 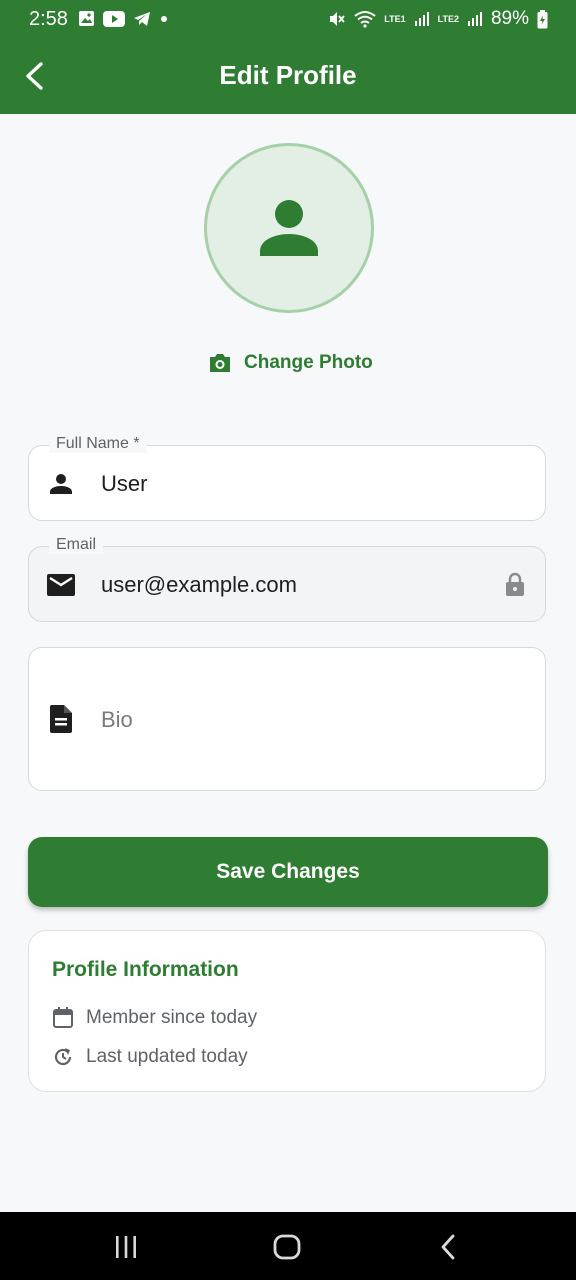 I want to click on update-icon, so click(x=63, y=1057).